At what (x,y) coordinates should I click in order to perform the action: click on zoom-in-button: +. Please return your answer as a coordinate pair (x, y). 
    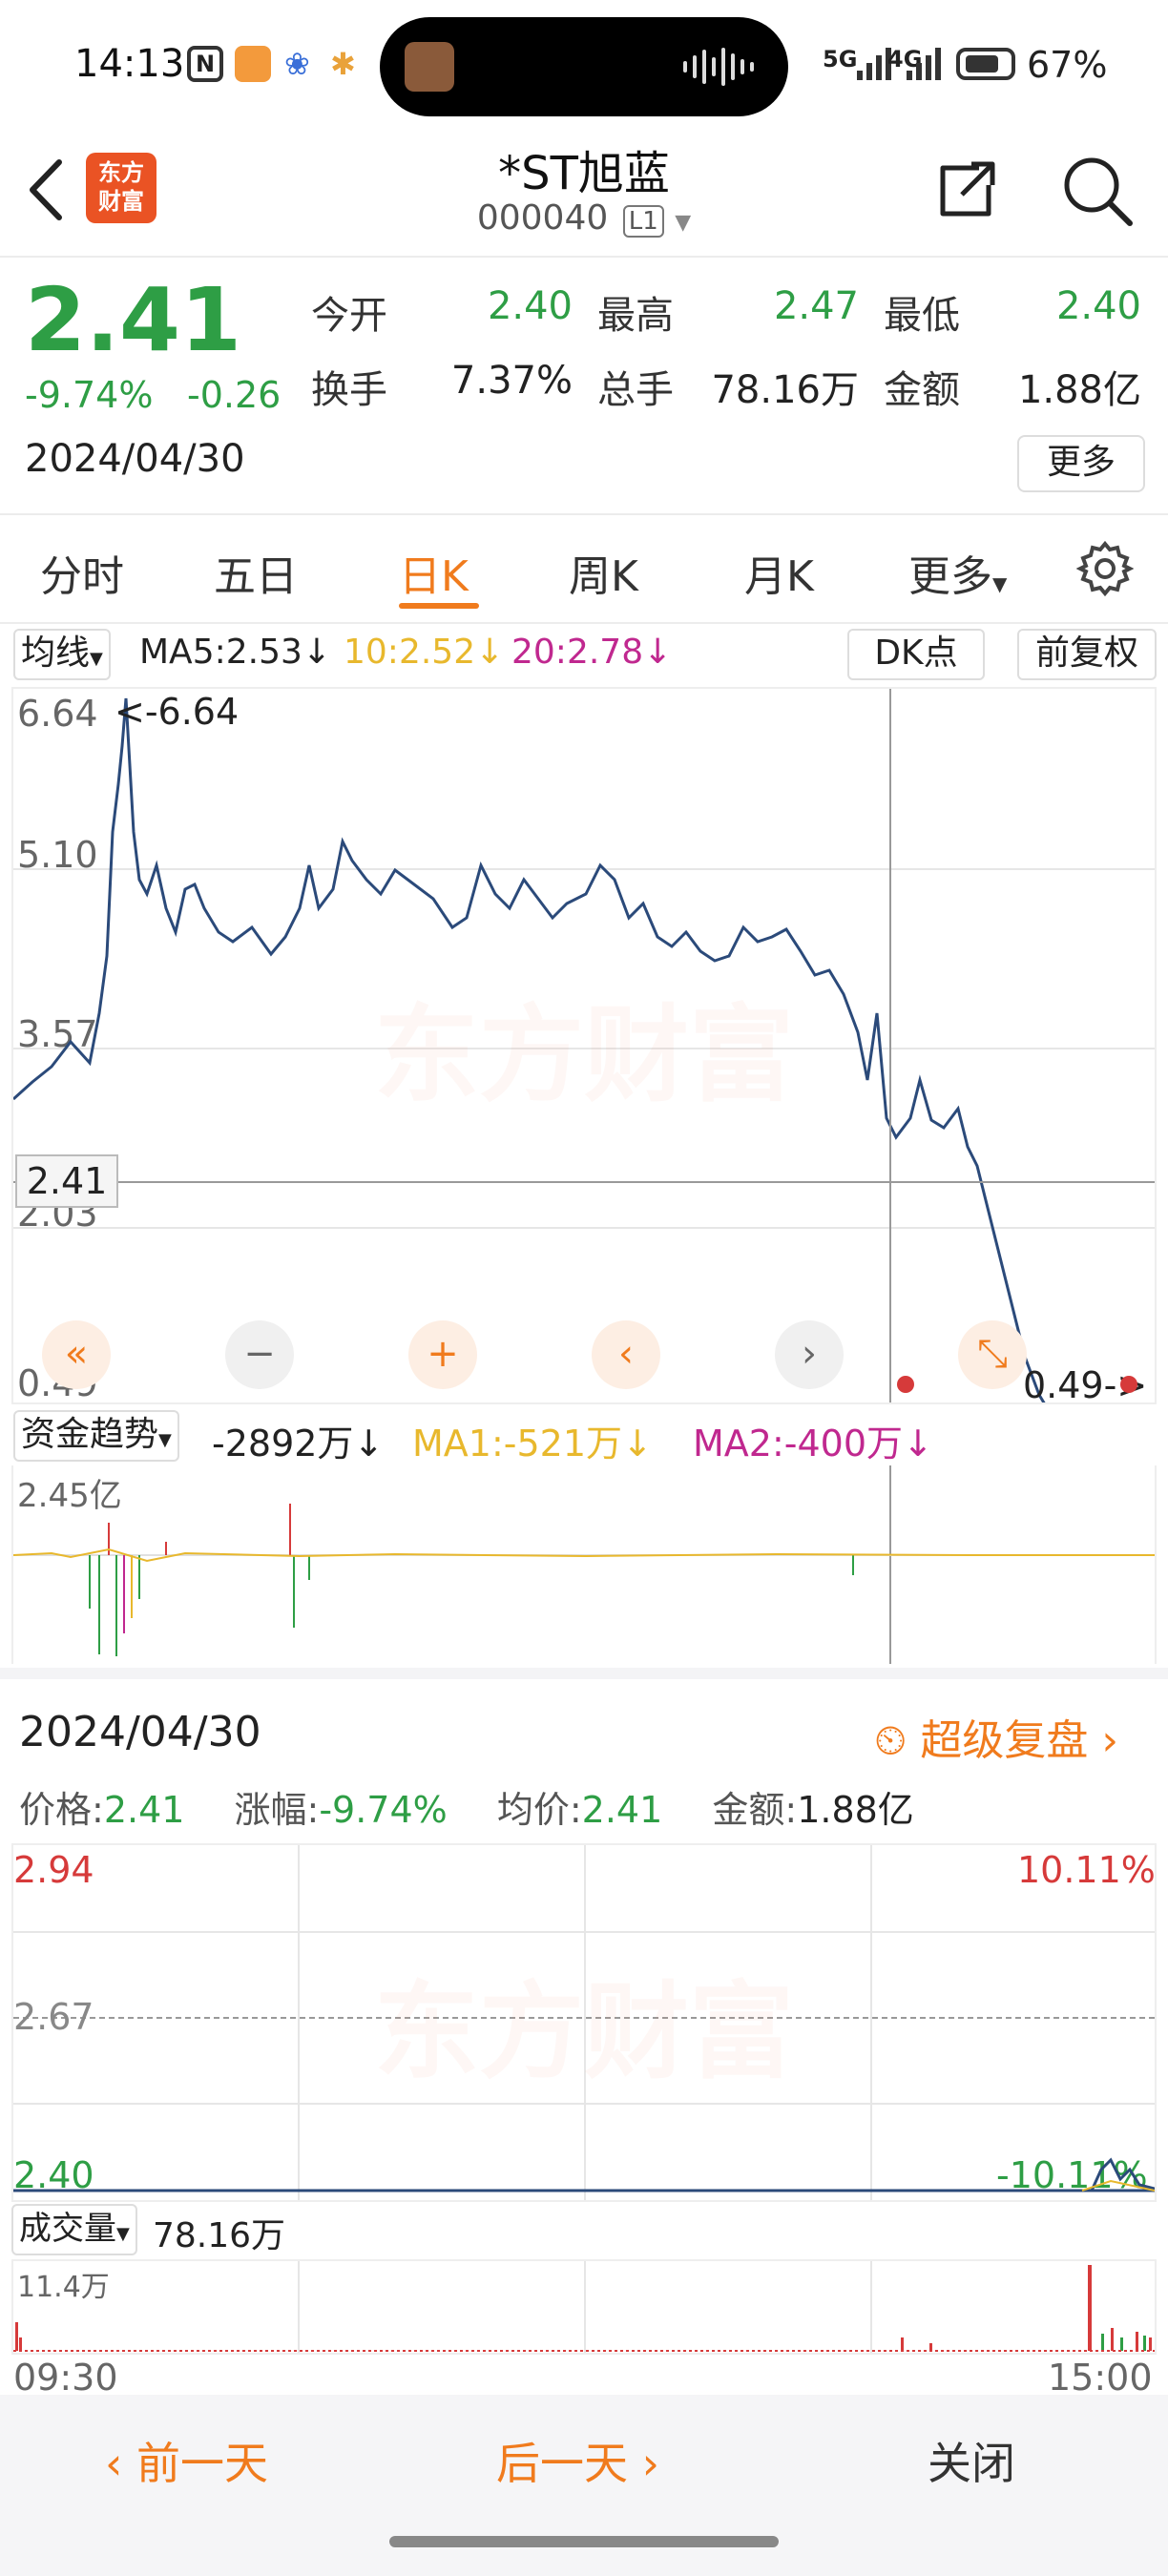
    Looking at the image, I should click on (442, 1354).